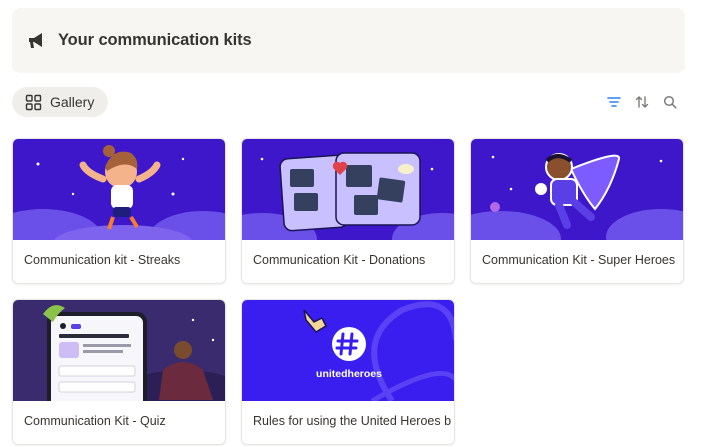  I want to click on card-cover-super-heroes, so click(577, 189).